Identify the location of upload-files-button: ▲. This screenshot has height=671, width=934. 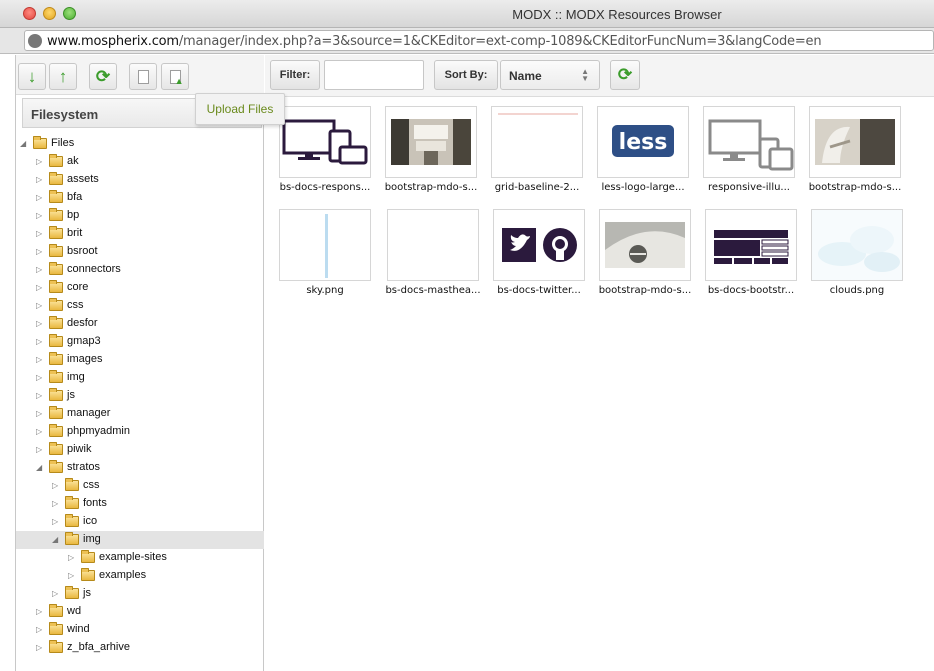
(175, 76).